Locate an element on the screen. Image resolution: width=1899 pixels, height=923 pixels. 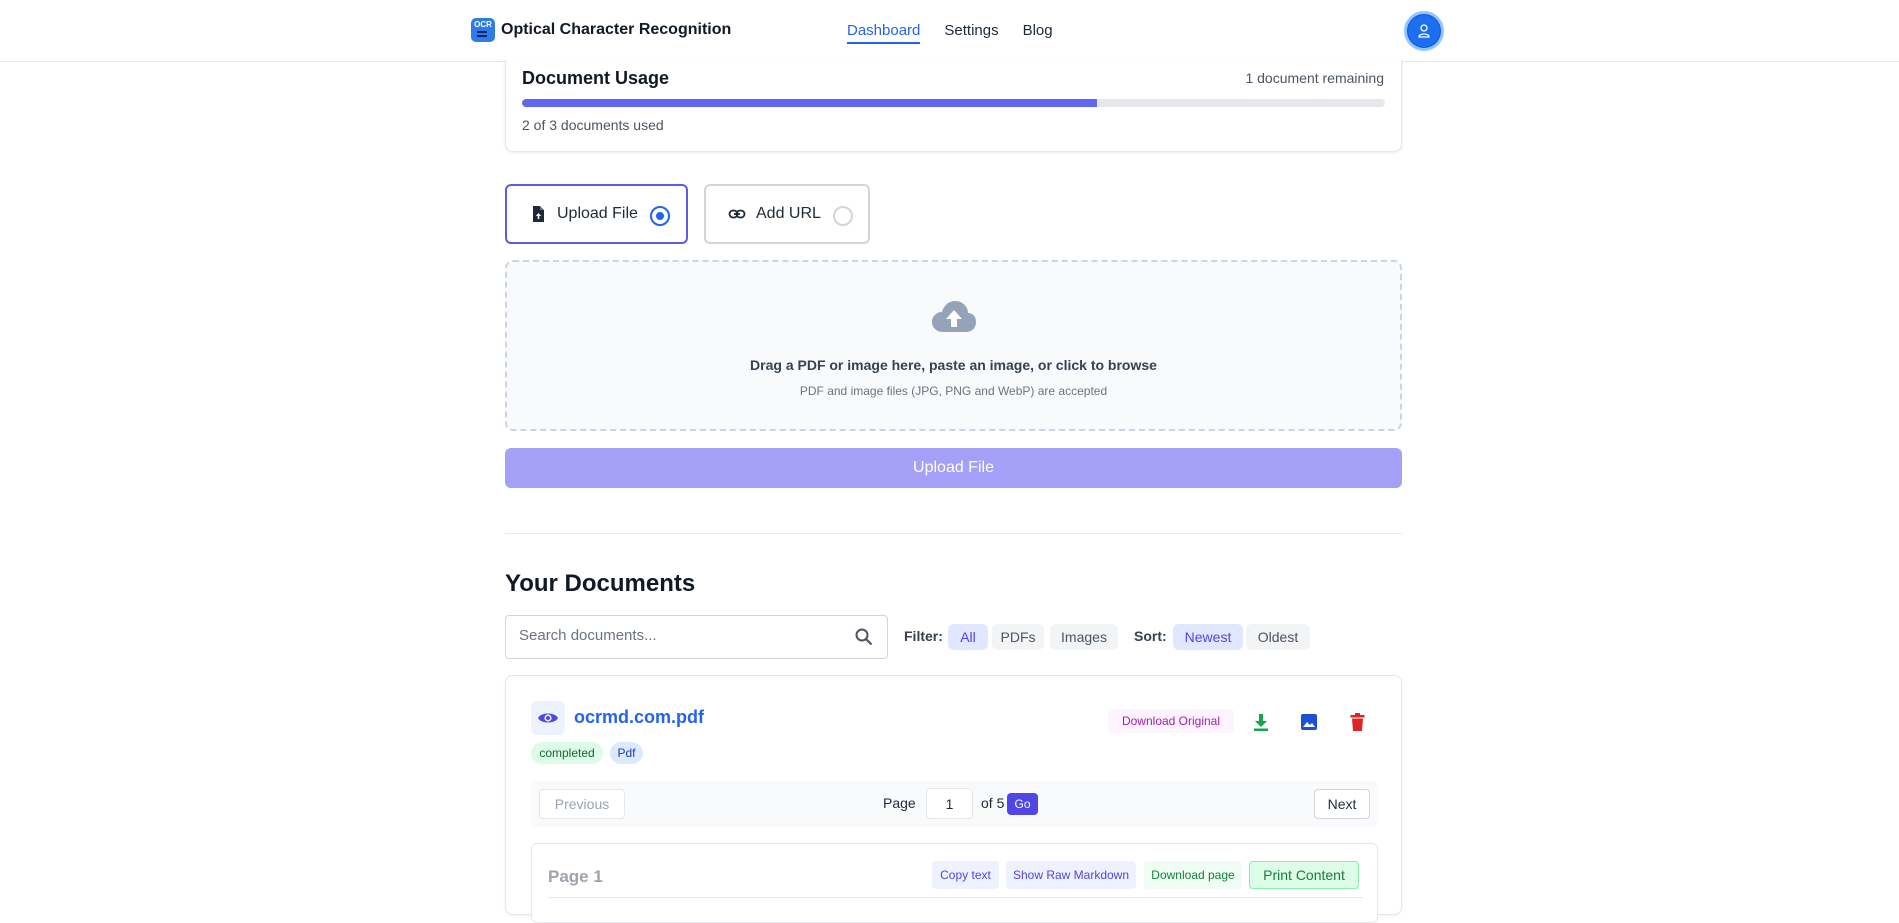
print-content-button: Print Content is located at coordinates (1304, 875).